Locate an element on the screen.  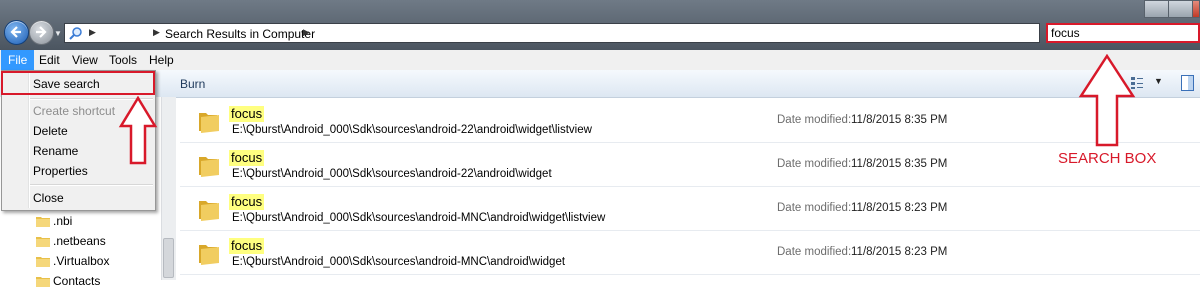
tree-item-label: .netbeans is located at coordinates (79, 241).